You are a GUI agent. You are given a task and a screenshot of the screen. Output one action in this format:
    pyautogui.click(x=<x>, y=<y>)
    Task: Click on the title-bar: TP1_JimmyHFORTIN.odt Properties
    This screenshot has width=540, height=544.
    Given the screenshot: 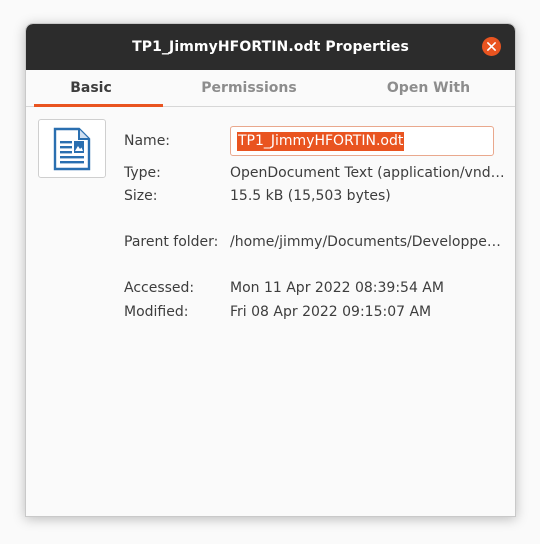 What is the action you would take?
    pyautogui.click(x=270, y=47)
    